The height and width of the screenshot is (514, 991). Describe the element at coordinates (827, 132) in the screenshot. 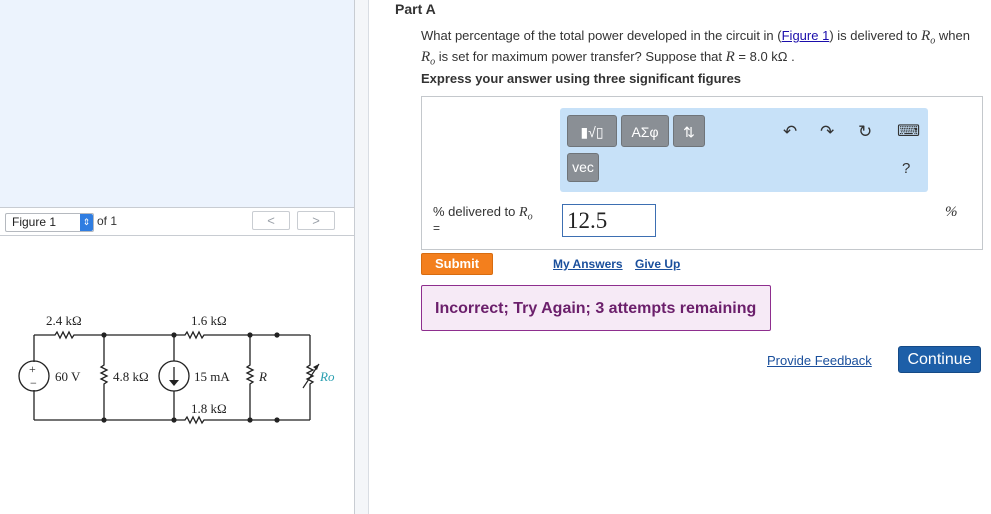

I see `redo-icon: ↷` at that location.